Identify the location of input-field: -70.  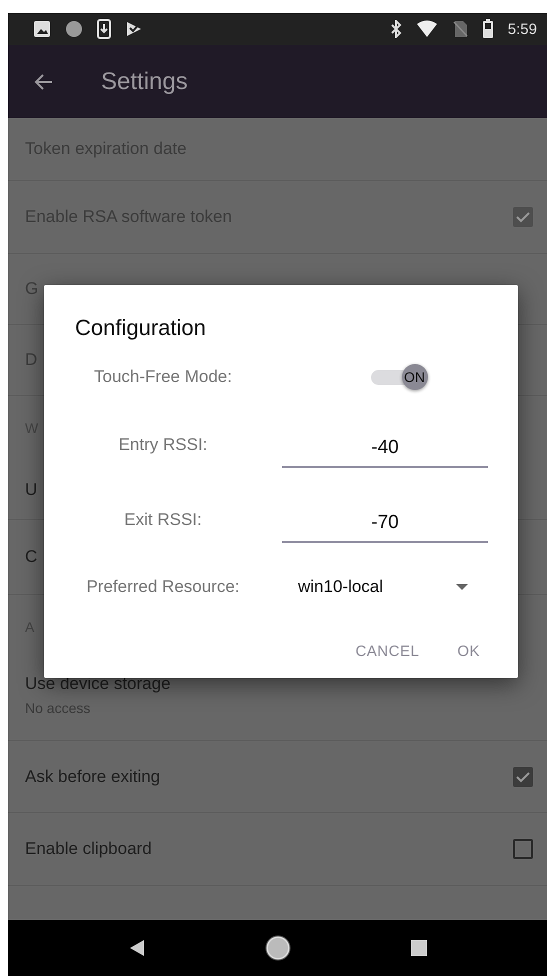
(385, 523).